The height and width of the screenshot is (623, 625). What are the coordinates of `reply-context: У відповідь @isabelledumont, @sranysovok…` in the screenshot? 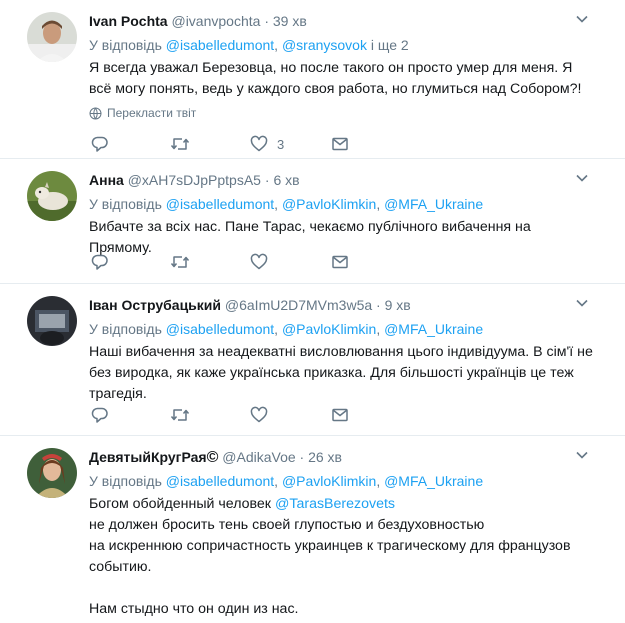 It's located at (249, 45).